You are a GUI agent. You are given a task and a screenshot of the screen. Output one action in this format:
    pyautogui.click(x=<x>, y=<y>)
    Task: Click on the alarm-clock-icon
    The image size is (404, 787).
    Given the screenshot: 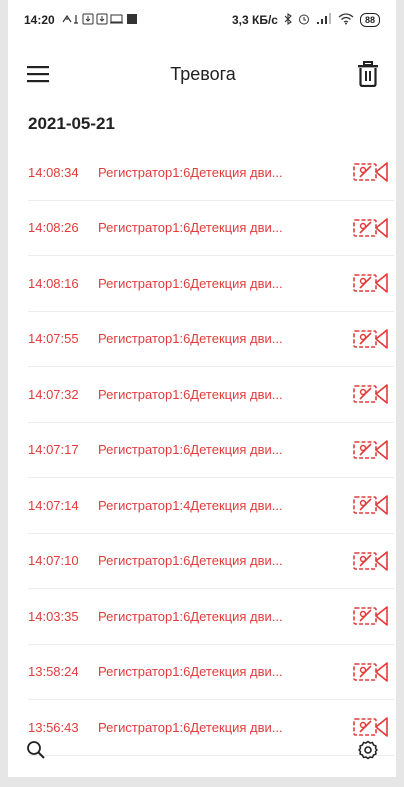 What is the action you would take?
    pyautogui.click(x=304, y=20)
    